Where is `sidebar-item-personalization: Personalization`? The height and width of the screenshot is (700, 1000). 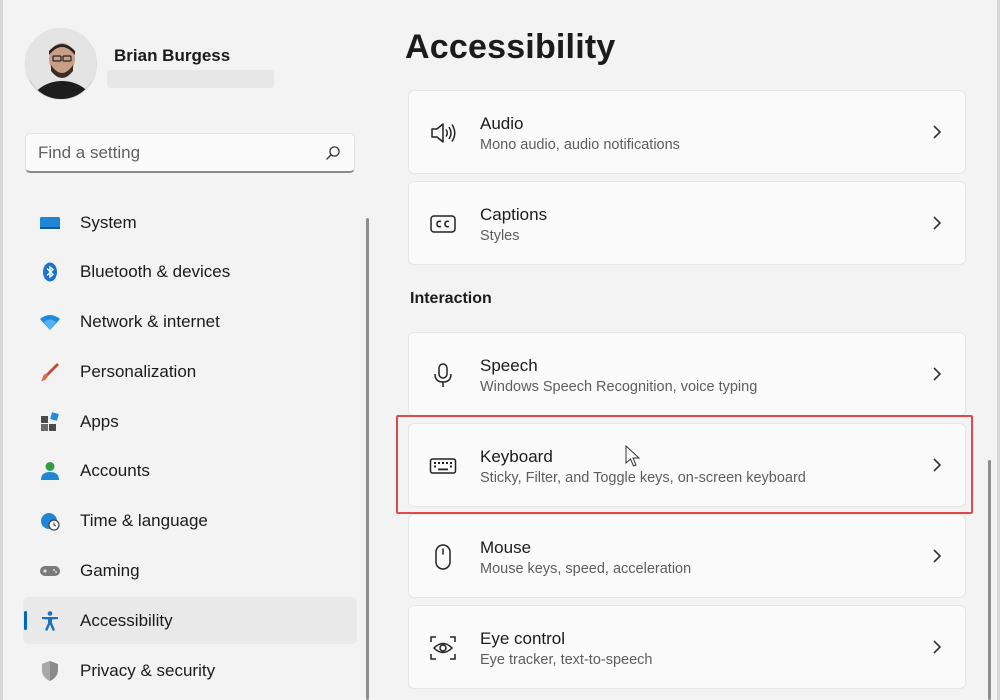
sidebar-item-personalization: Personalization is located at coordinates (190, 371).